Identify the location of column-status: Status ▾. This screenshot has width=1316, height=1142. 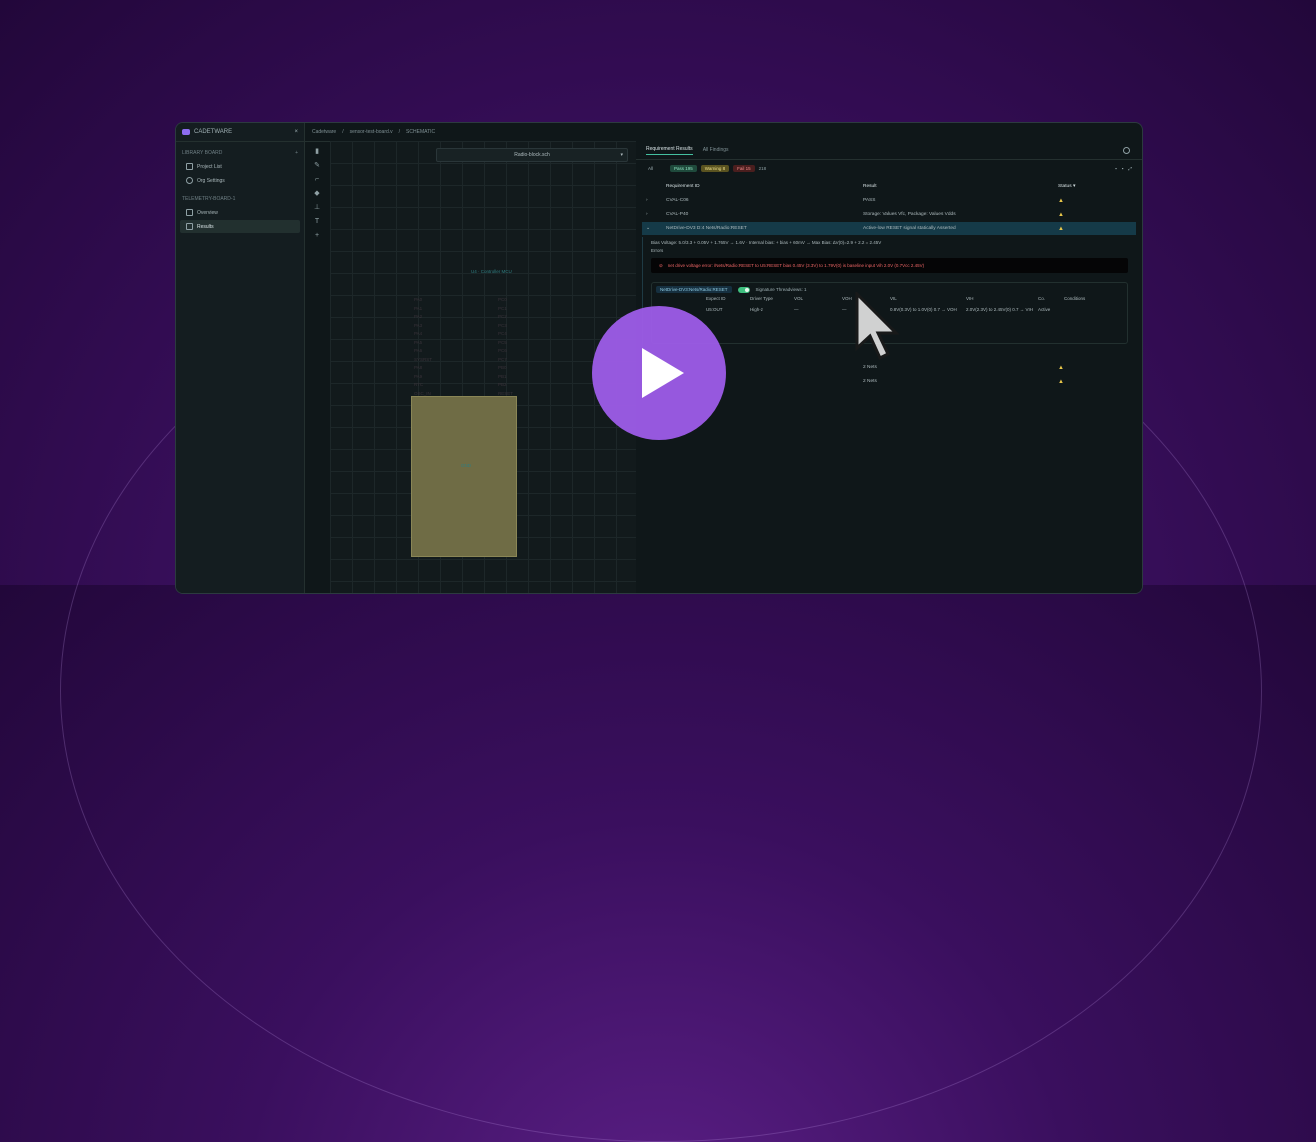
(1078, 186).